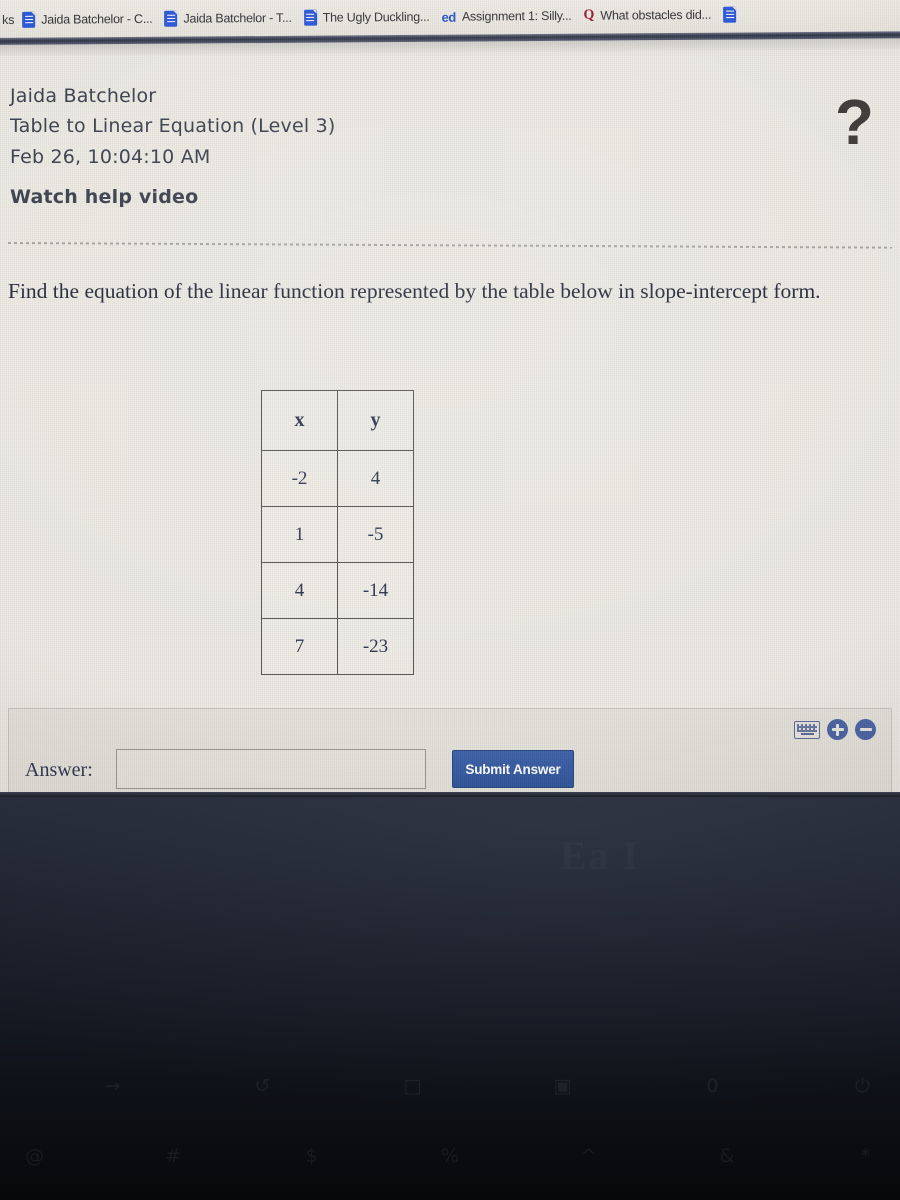  Describe the element at coordinates (865, 729) in the screenshot. I see `zoom-out-icon` at that location.